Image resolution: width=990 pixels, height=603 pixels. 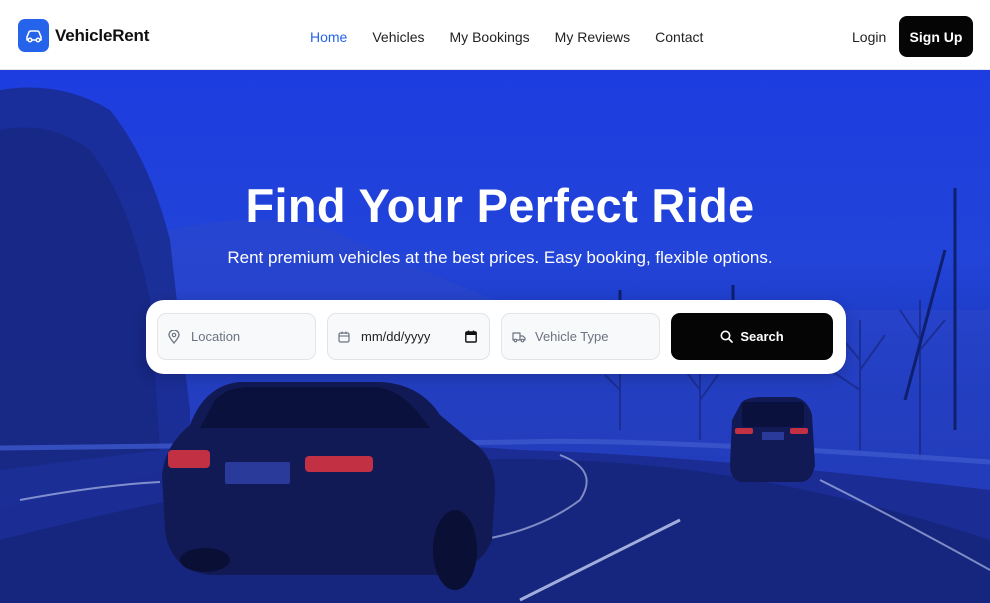 What do you see at coordinates (328, 37) in the screenshot?
I see `nav-home: Home` at bounding box center [328, 37].